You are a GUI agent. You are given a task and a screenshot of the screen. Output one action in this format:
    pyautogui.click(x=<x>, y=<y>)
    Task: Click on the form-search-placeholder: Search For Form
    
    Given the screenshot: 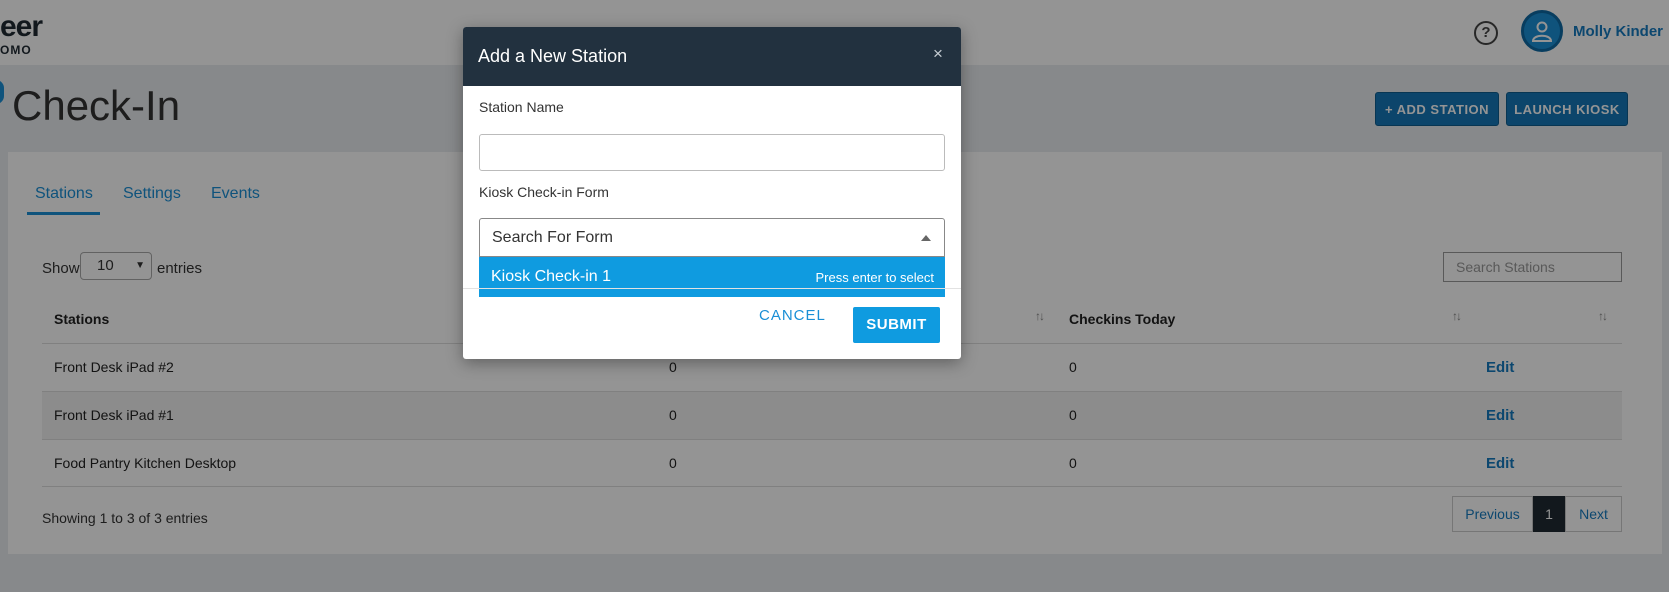 What is the action you would take?
    pyautogui.click(x=552, y=237)
    